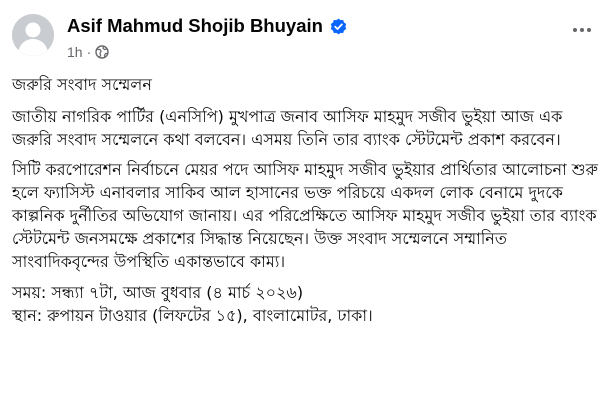 This screenshot has height=414, width=614. I want to click on avatar, so click(33, 35).